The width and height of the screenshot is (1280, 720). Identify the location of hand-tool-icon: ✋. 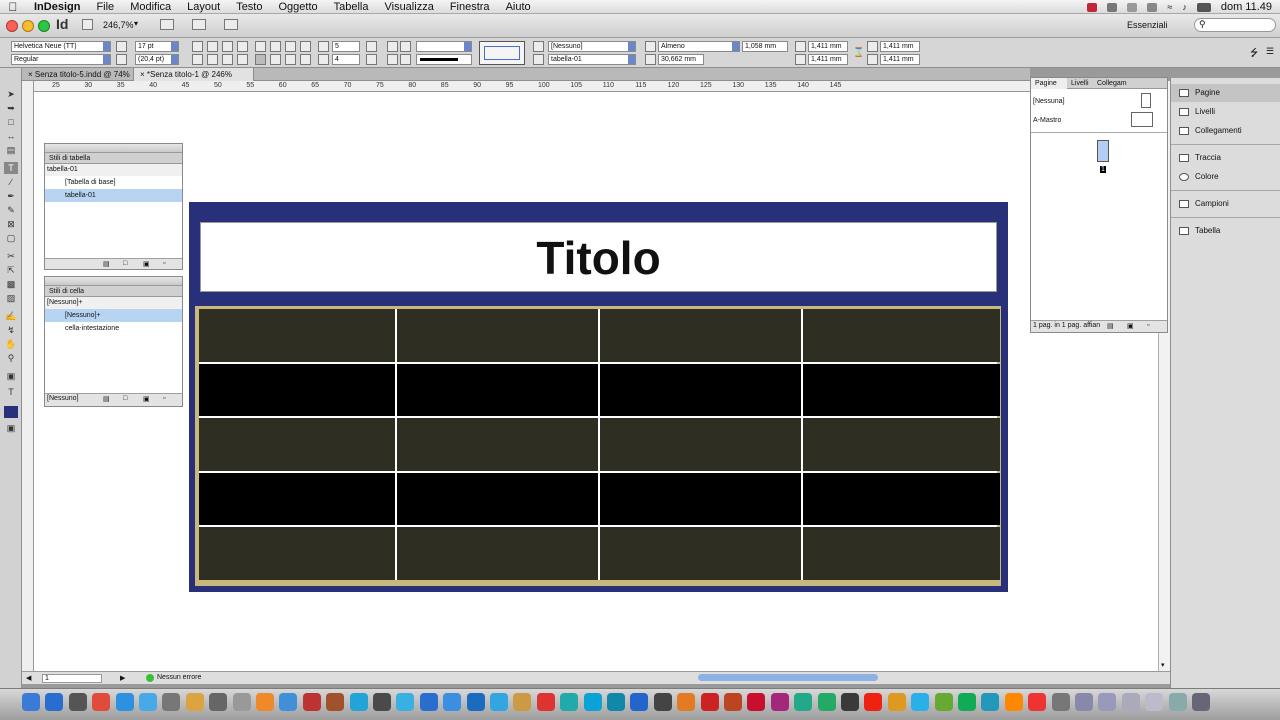
(11, 344).